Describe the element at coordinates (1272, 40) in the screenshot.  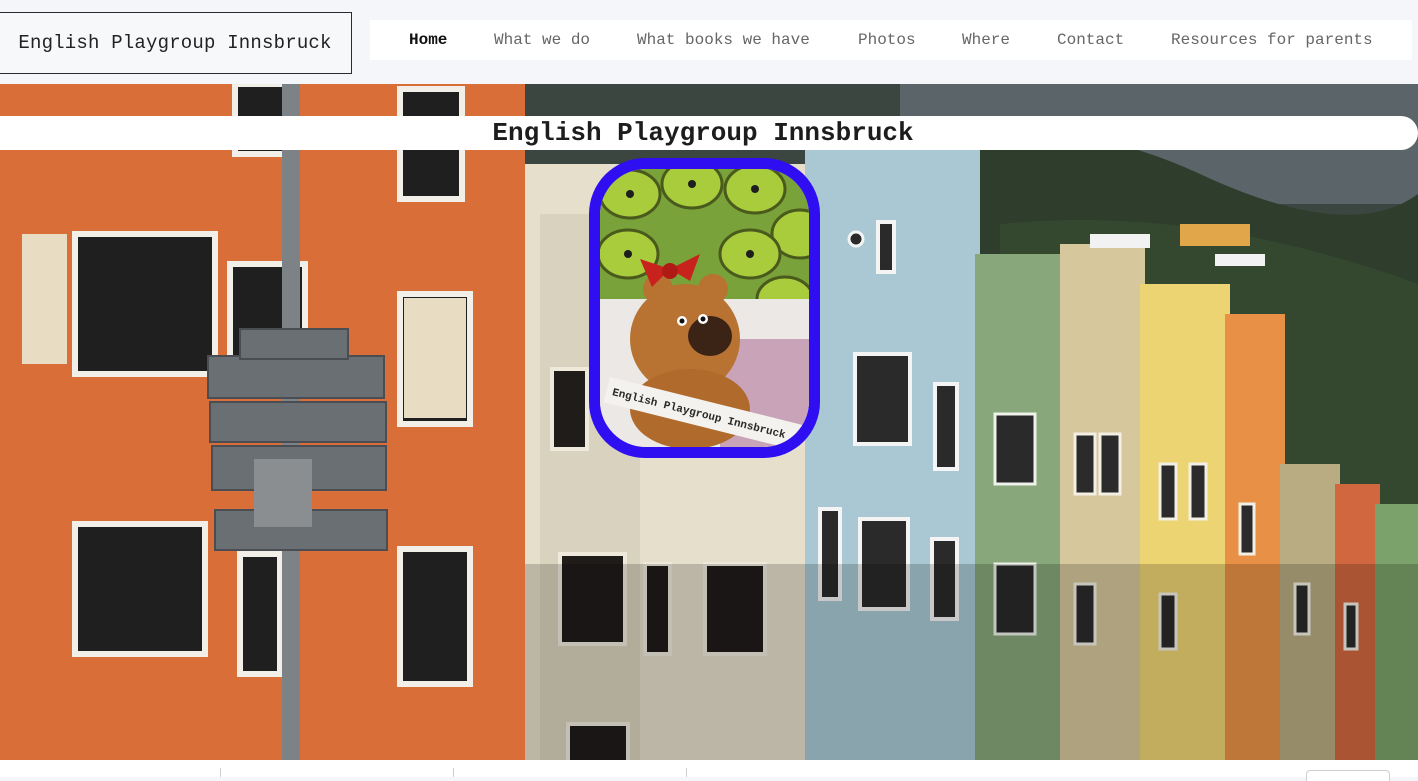
I see `nav-item-resources-for-parents: Resources for parents` at that location.